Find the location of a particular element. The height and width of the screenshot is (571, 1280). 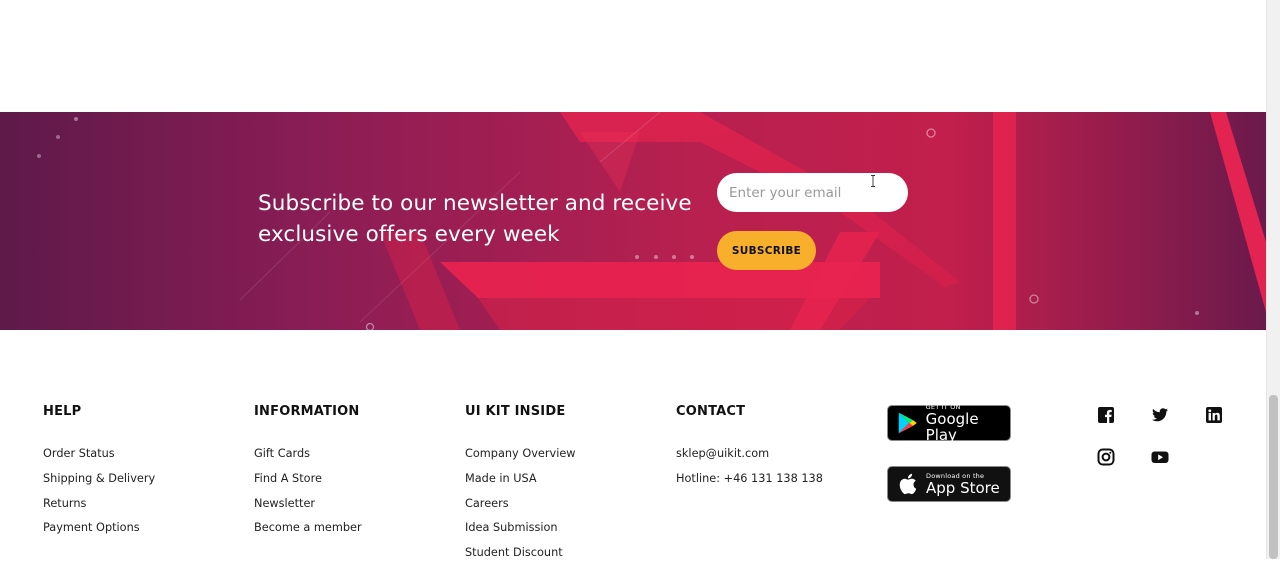

email-input: Enter your email is located at coordinates (812, 192).